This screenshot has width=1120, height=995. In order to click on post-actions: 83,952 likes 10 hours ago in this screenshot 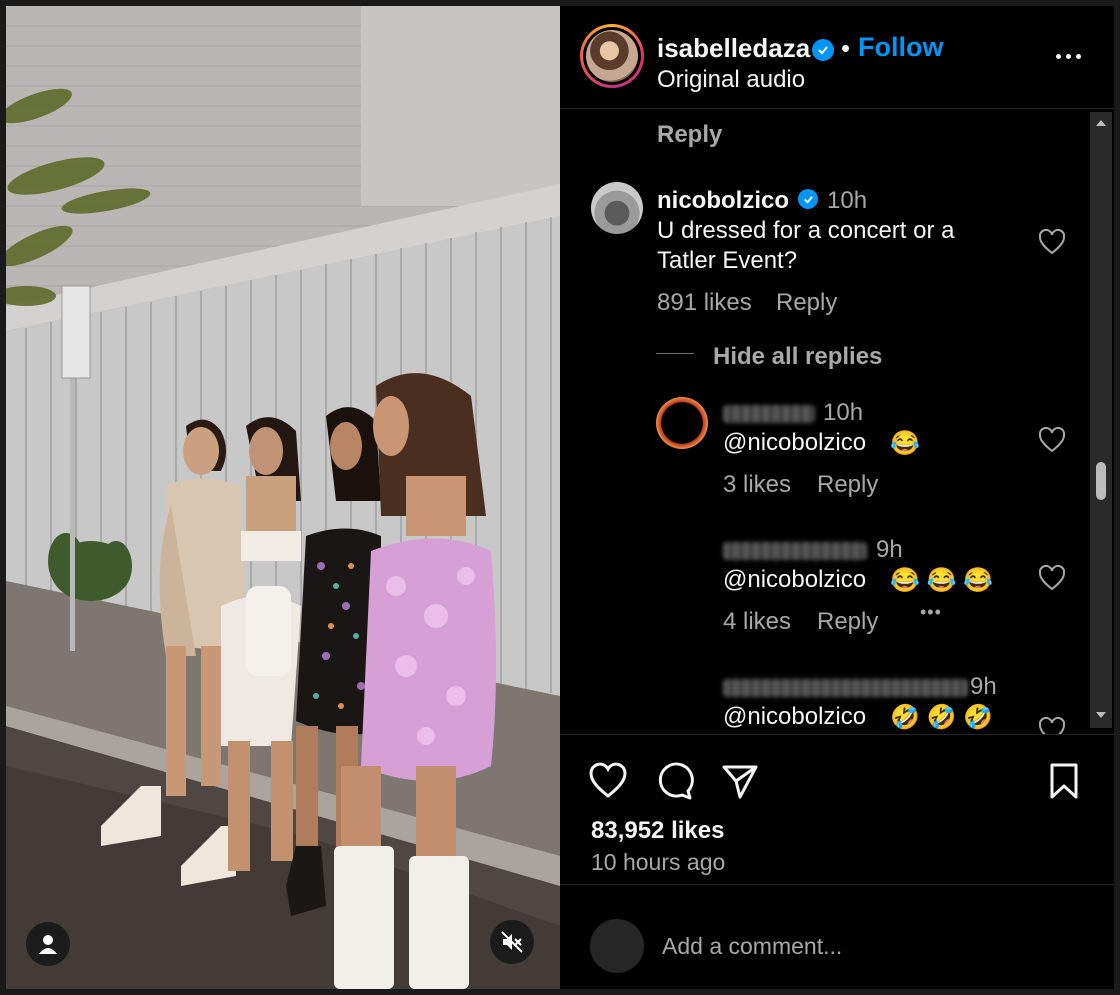, I will do `click(837, 809)`.